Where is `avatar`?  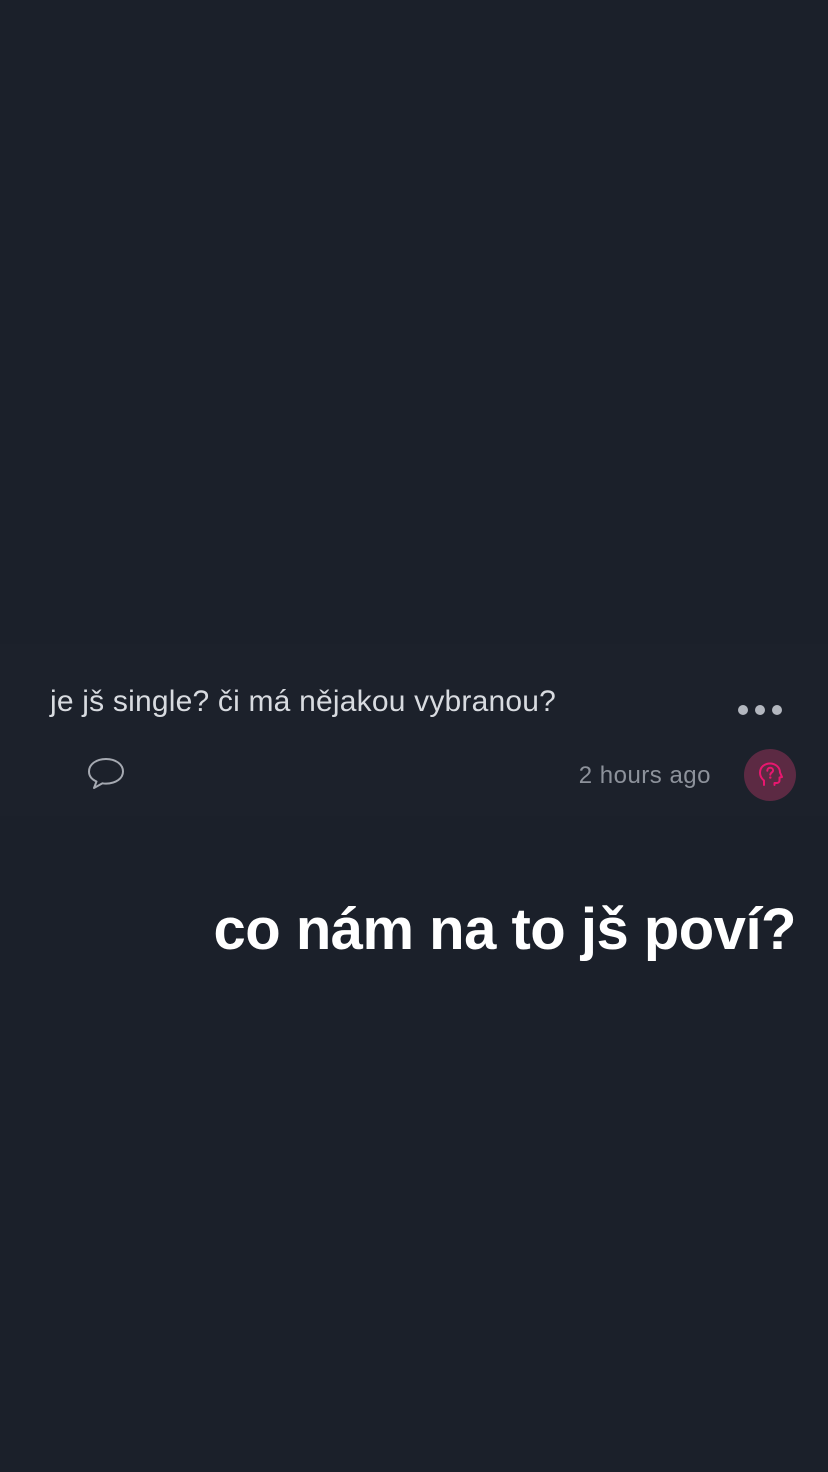
avatar is located at coordinates (770, 775).